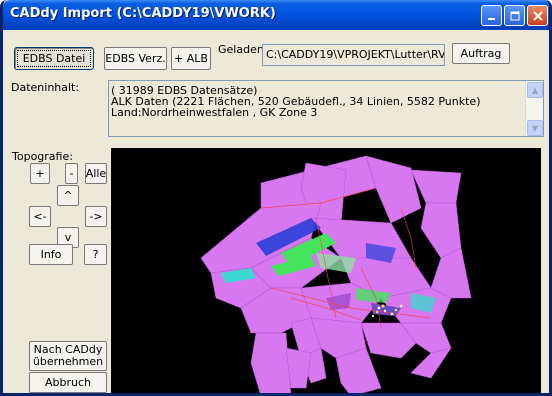 This screenshot has width=552, height=396. What do you see at coordinates (68, 195) in the screenshot?
I see `pan-up-button: ^` at bounding box center [68, 195].